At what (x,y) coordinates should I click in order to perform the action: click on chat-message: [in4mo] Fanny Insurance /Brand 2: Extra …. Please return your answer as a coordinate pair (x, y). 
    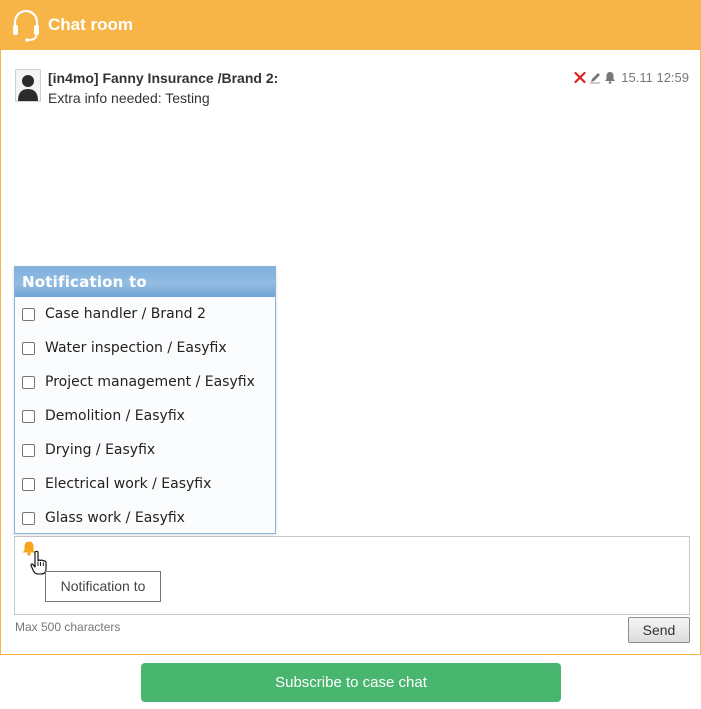
    Looking at the image, I should click on (352, 89).